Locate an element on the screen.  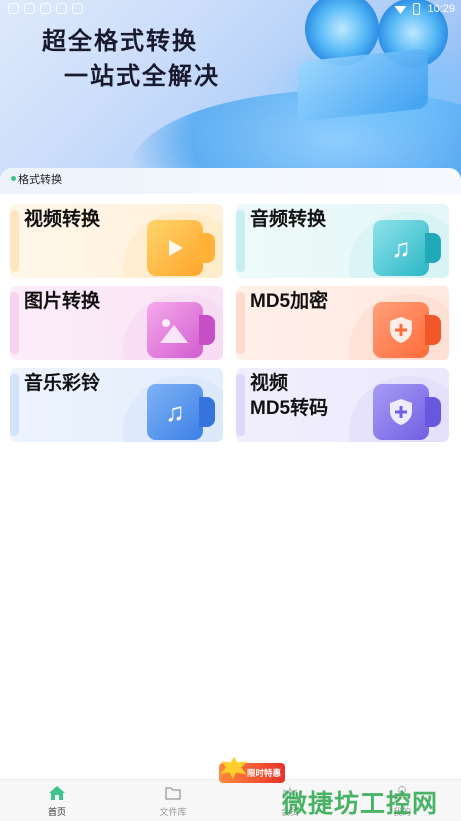
nav-item-files: 文件库 is located at coordinates (173, 800).